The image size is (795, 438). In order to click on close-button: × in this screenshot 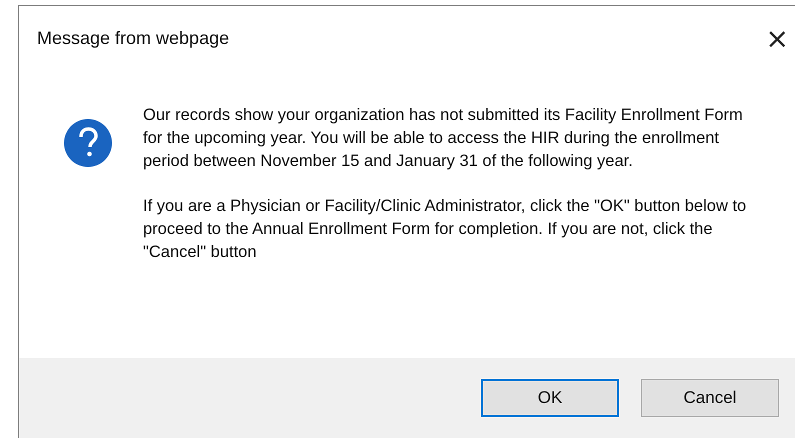, I will do `click(777, 38)`.